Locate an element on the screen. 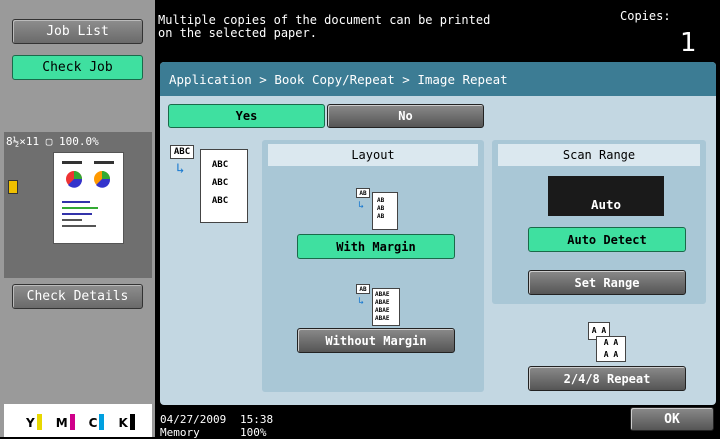 The width and height of the screenshot is (720, 439). preview-page-thumbnail is located at coordinates (88, 198).